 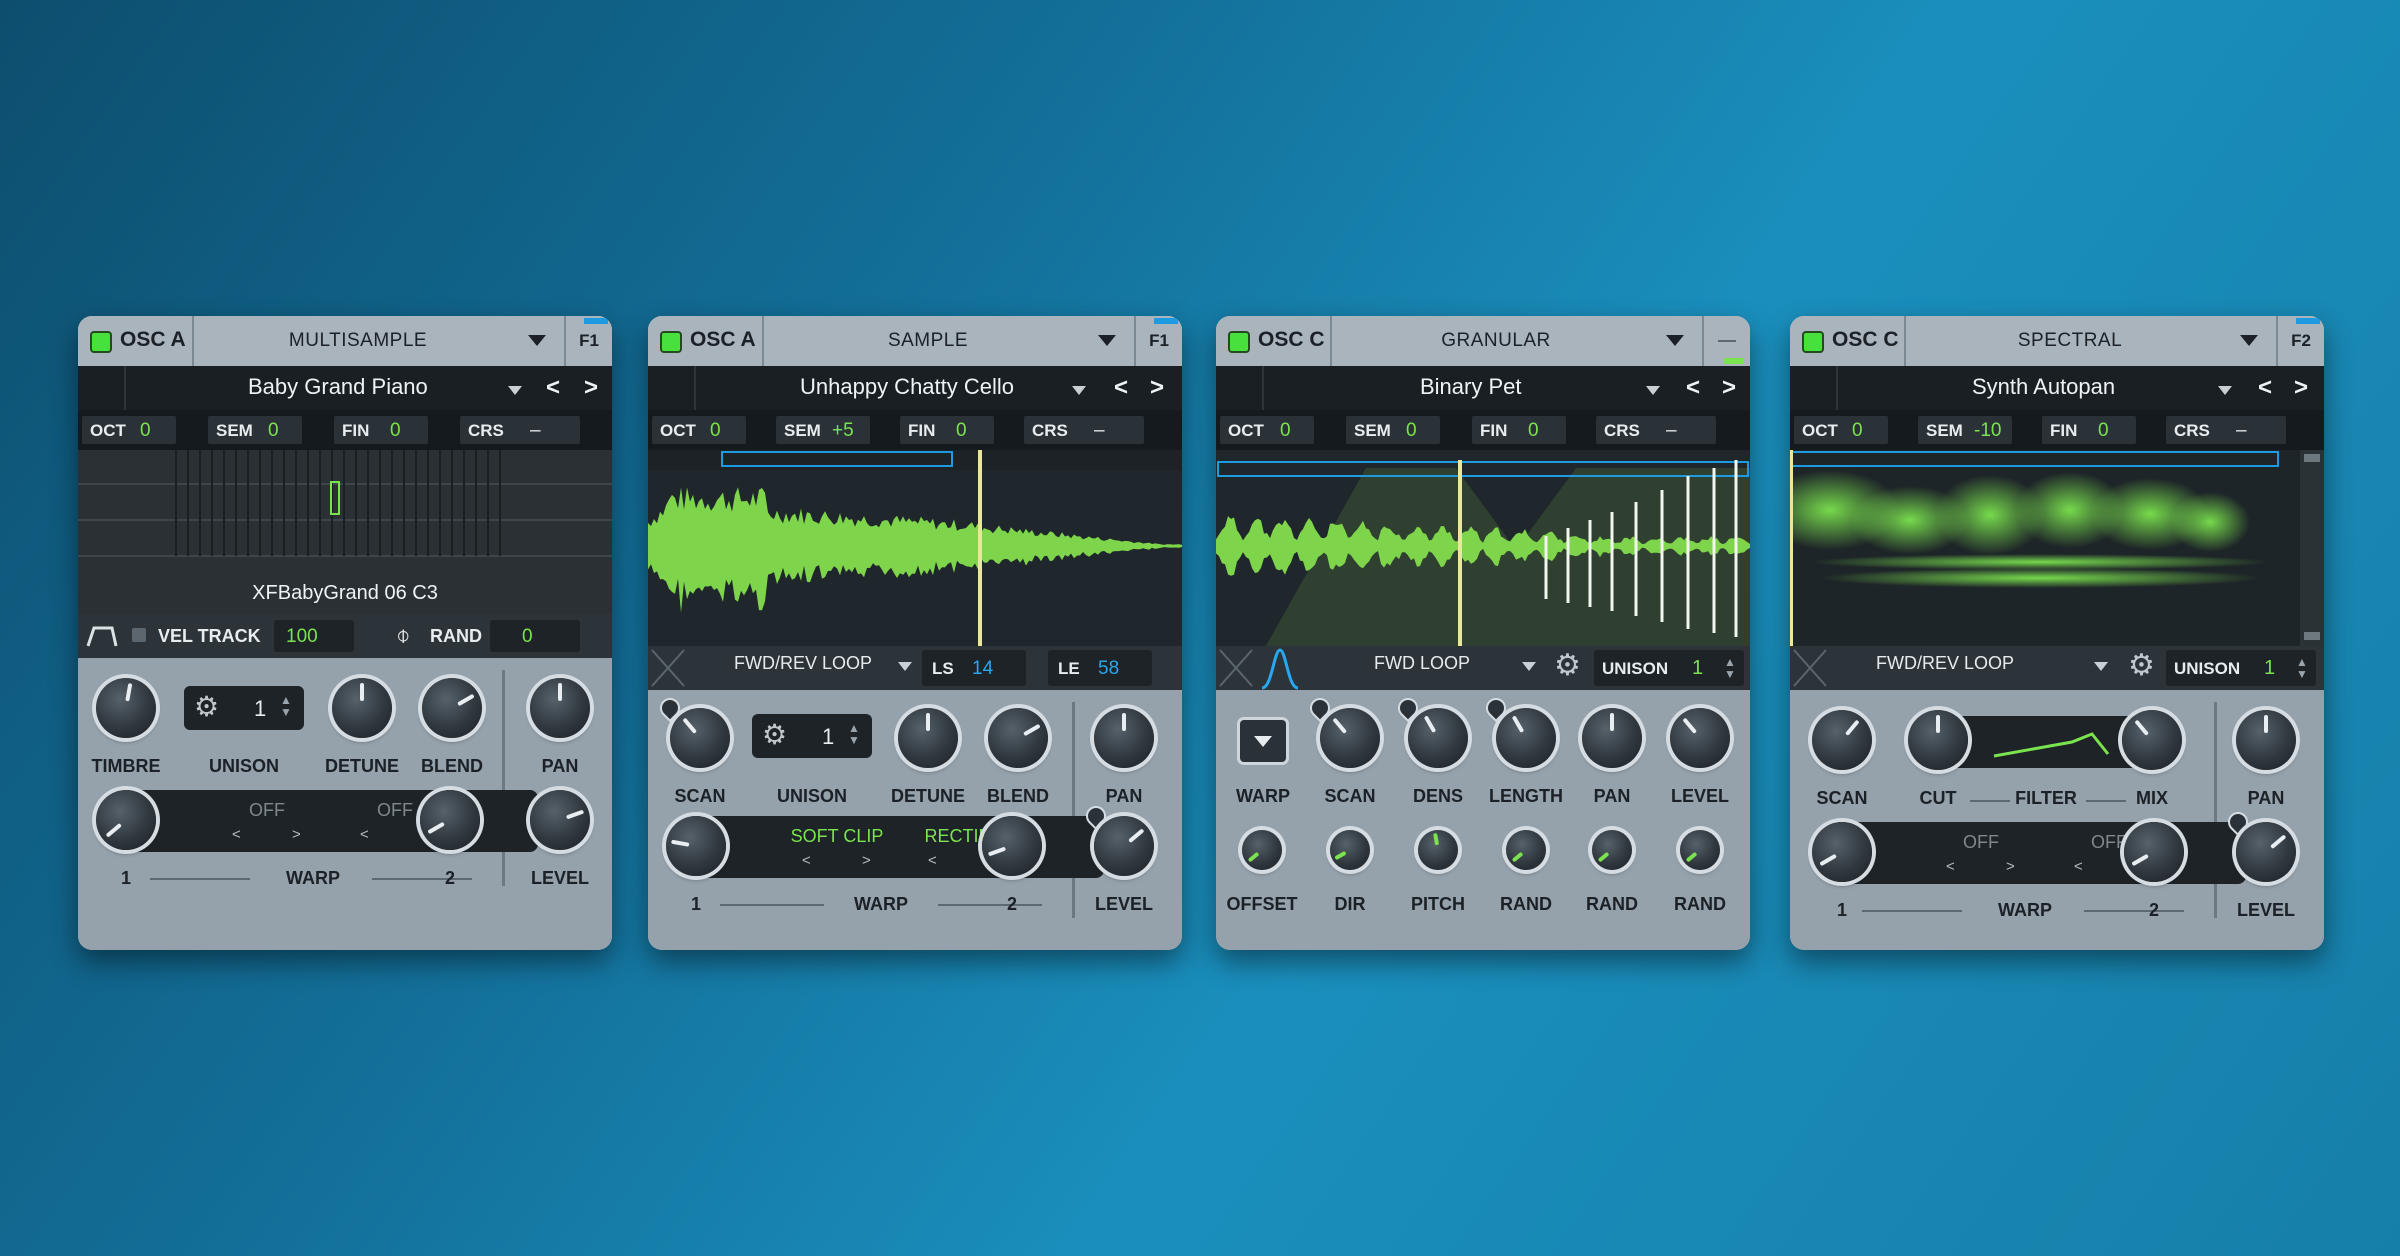 I want to click on rand-field: 0, so click(x=535, y=636).